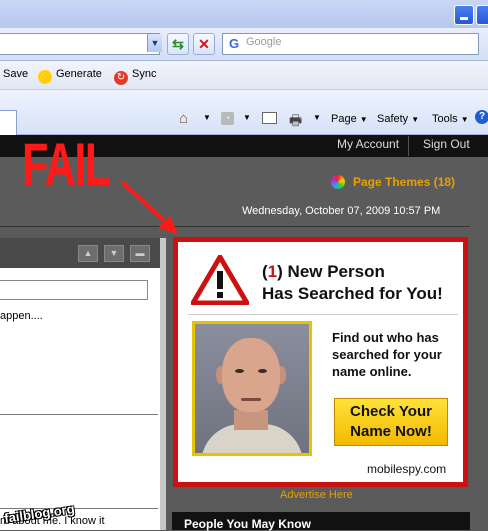  Describe the element at coordinates (368, 144) in the screenshot. I see `my-account-link: My Account` at that location.